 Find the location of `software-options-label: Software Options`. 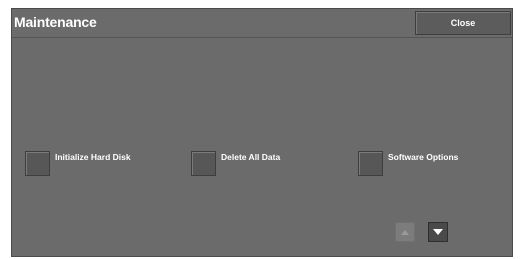

software-options-label: Software Options is located at coordinates (423, 157).